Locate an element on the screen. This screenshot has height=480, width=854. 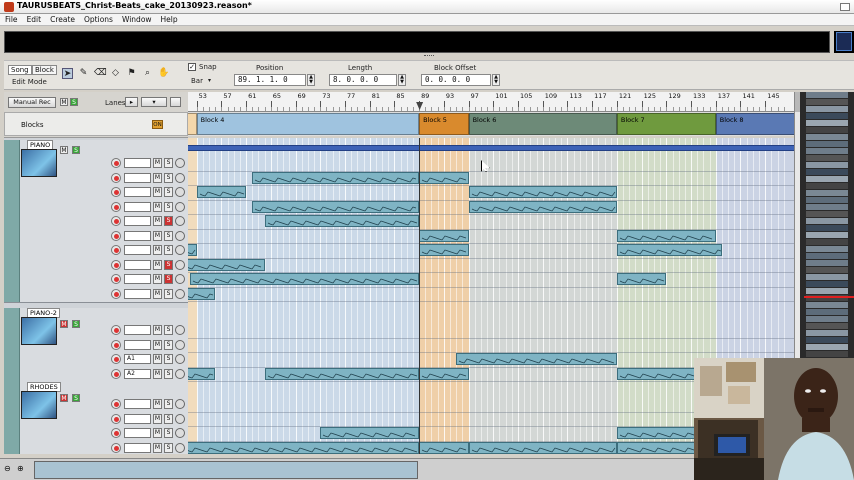
rack-overview is located at coordinates (827, 225).